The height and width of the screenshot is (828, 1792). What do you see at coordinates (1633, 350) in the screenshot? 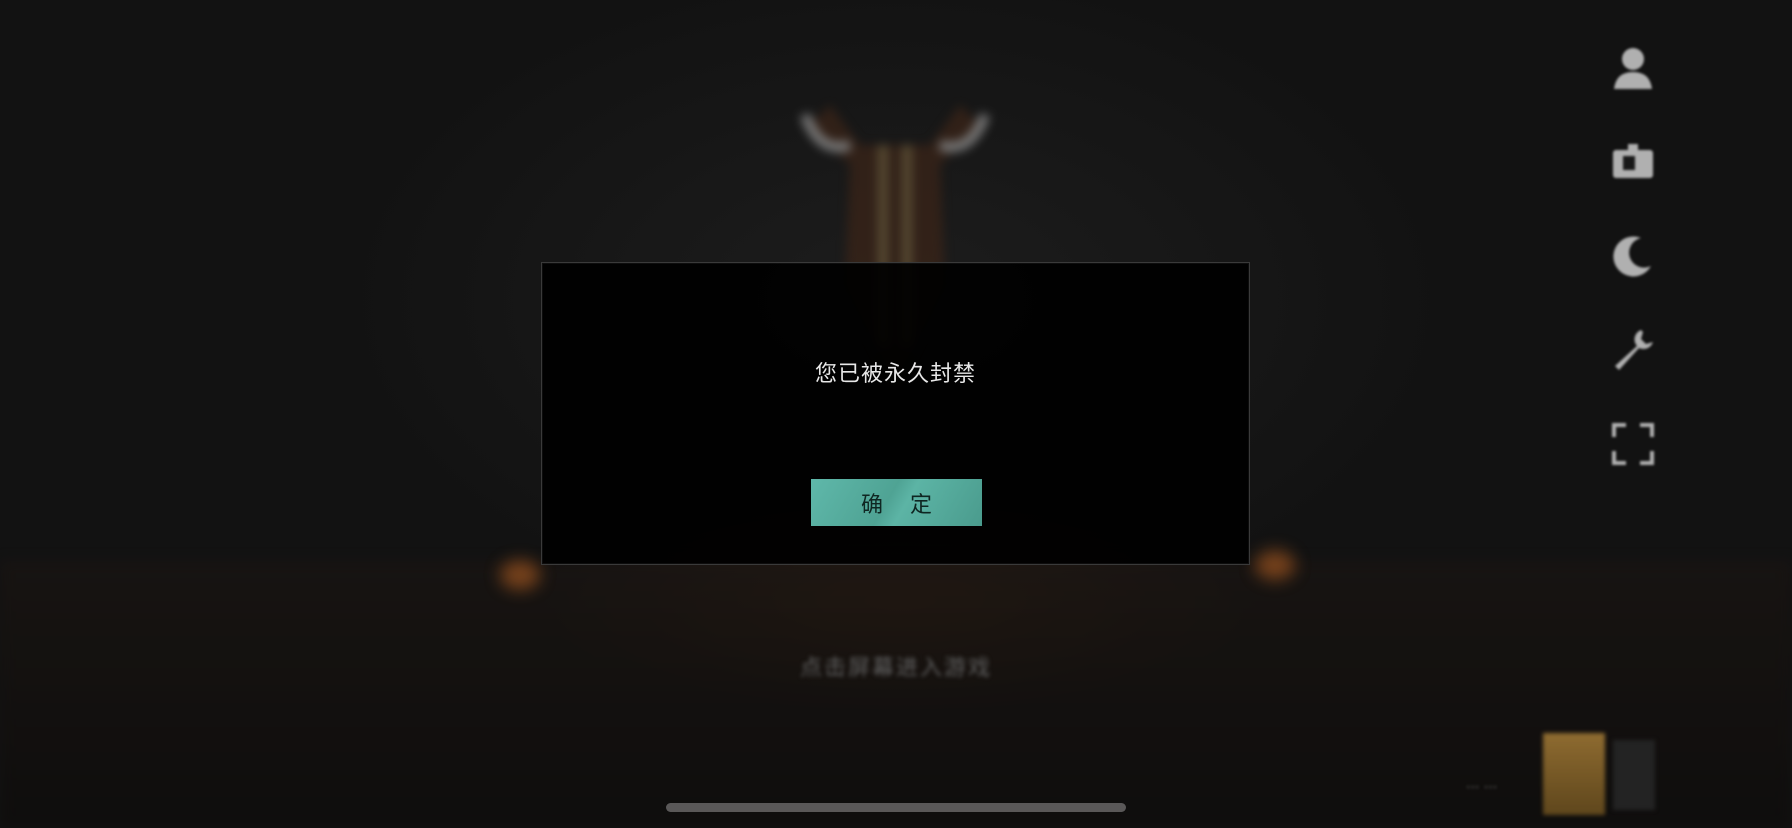
I see `wrench-icon` at bounding box center [1633, 350].